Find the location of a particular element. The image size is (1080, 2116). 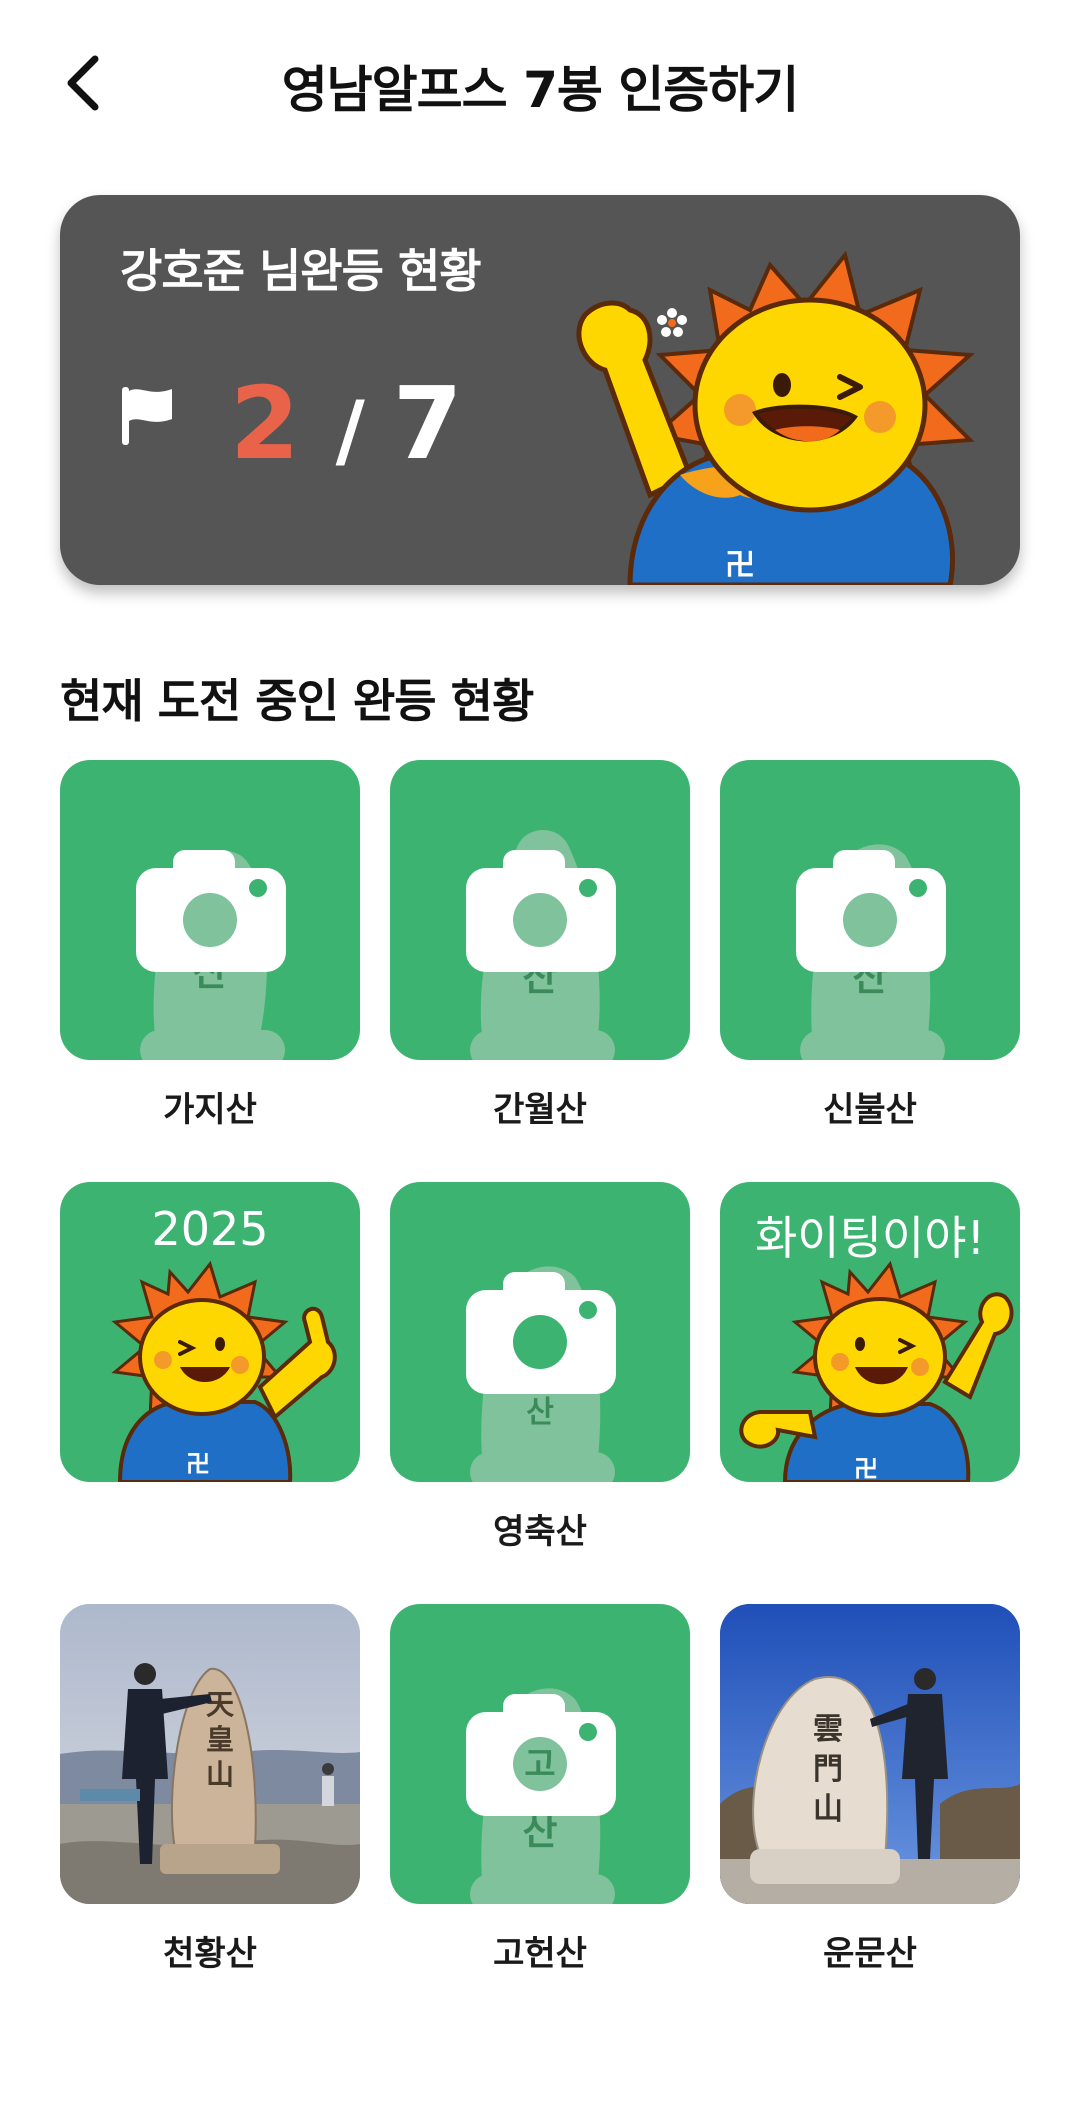

photo-upload-tile: 가 산 is located at coordinates (210, 910).